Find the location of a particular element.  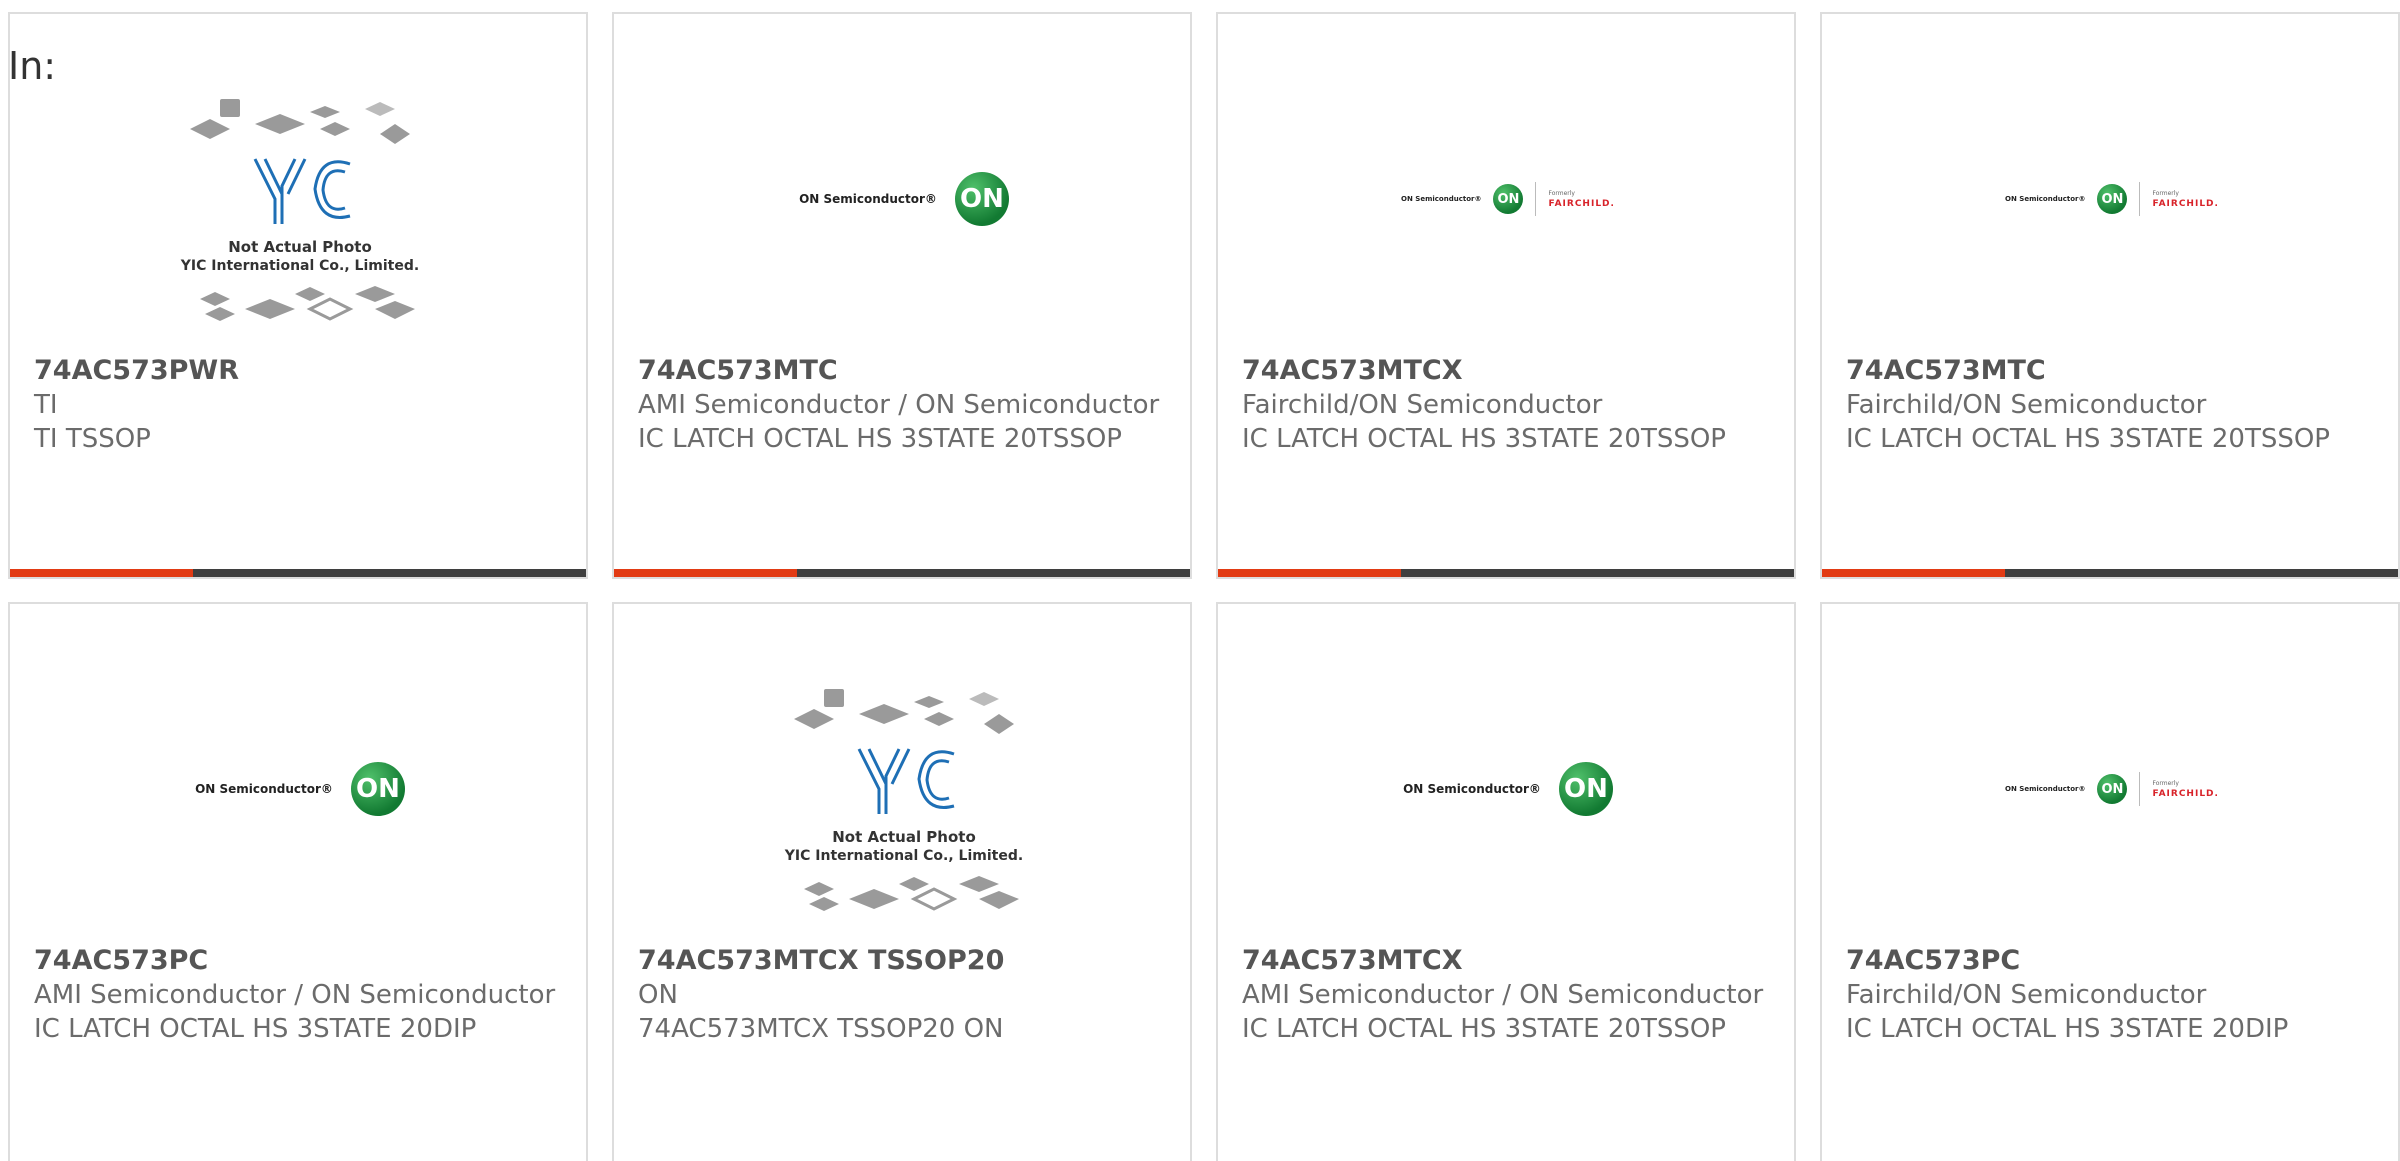

part-number: 74AC573PWR is located at coordinates (298, 371).